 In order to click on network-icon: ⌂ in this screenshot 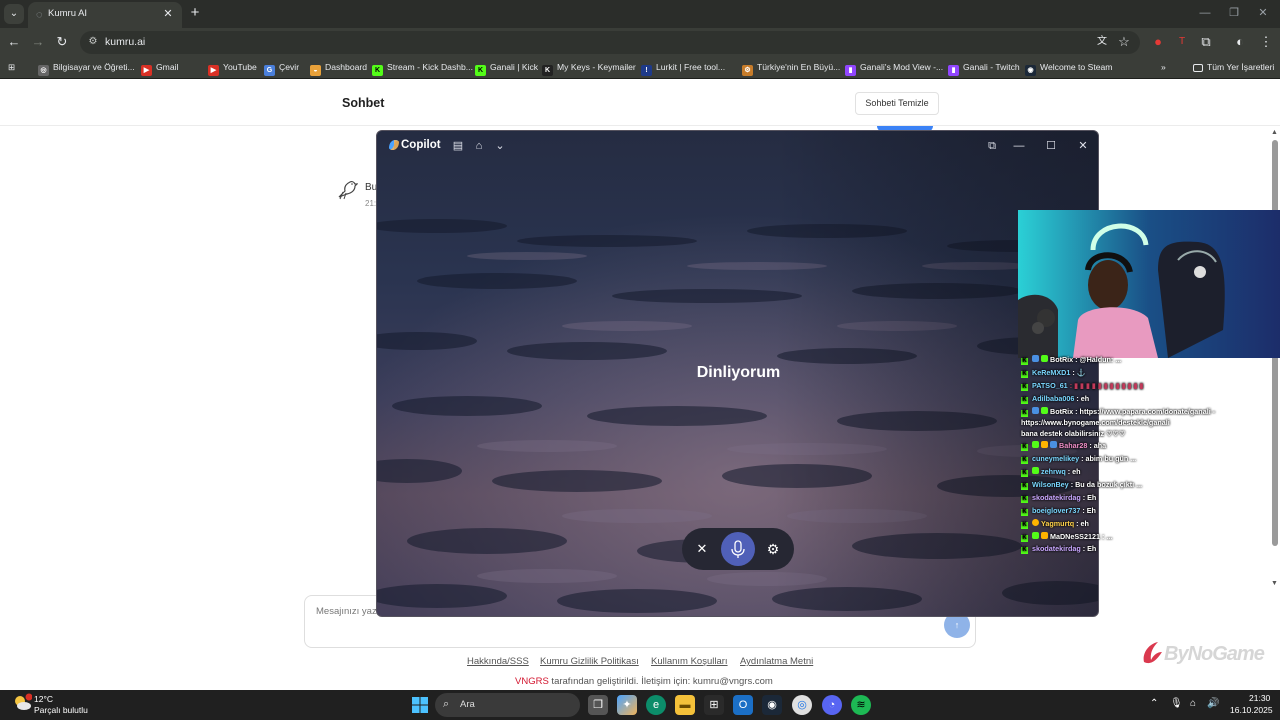, I will do `click(1193, 703)`.